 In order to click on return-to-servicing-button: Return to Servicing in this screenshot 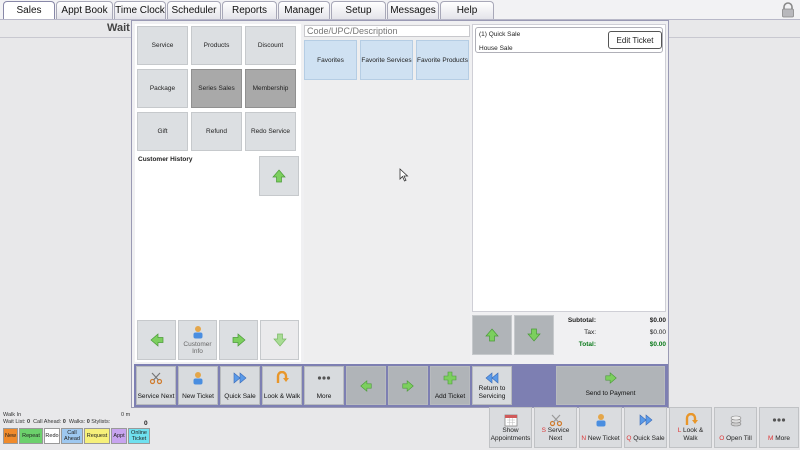, I will do `click(492, 385)`.